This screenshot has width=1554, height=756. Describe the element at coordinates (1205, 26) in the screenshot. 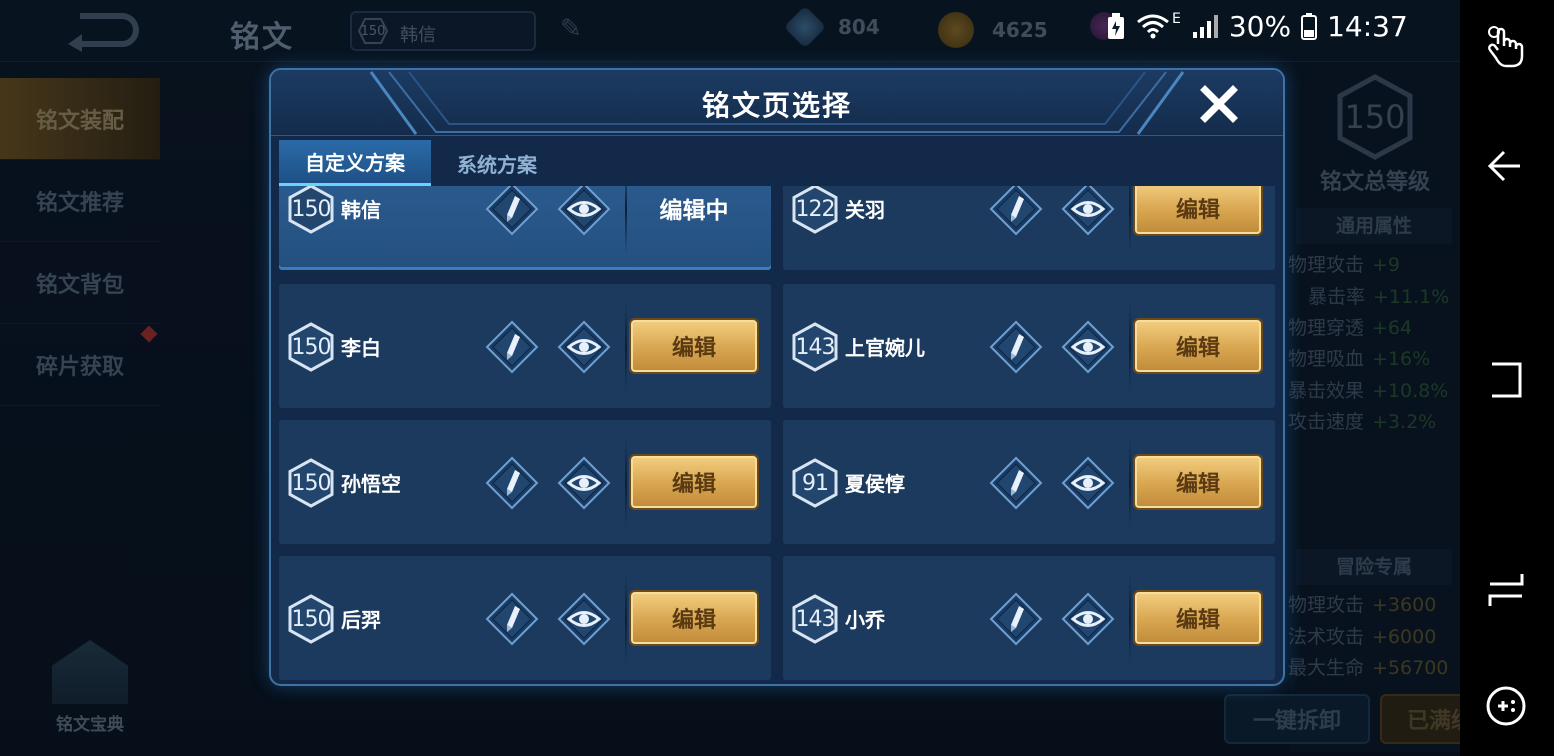

I see `signal-icon` at that location.